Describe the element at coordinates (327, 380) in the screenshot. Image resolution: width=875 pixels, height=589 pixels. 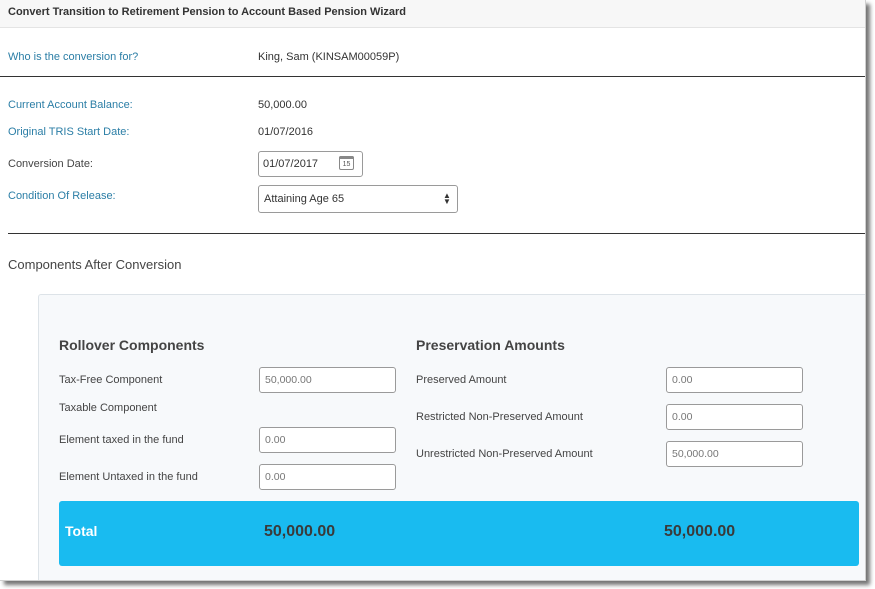
I see `tax-free-input: 50,000.00` at that location.